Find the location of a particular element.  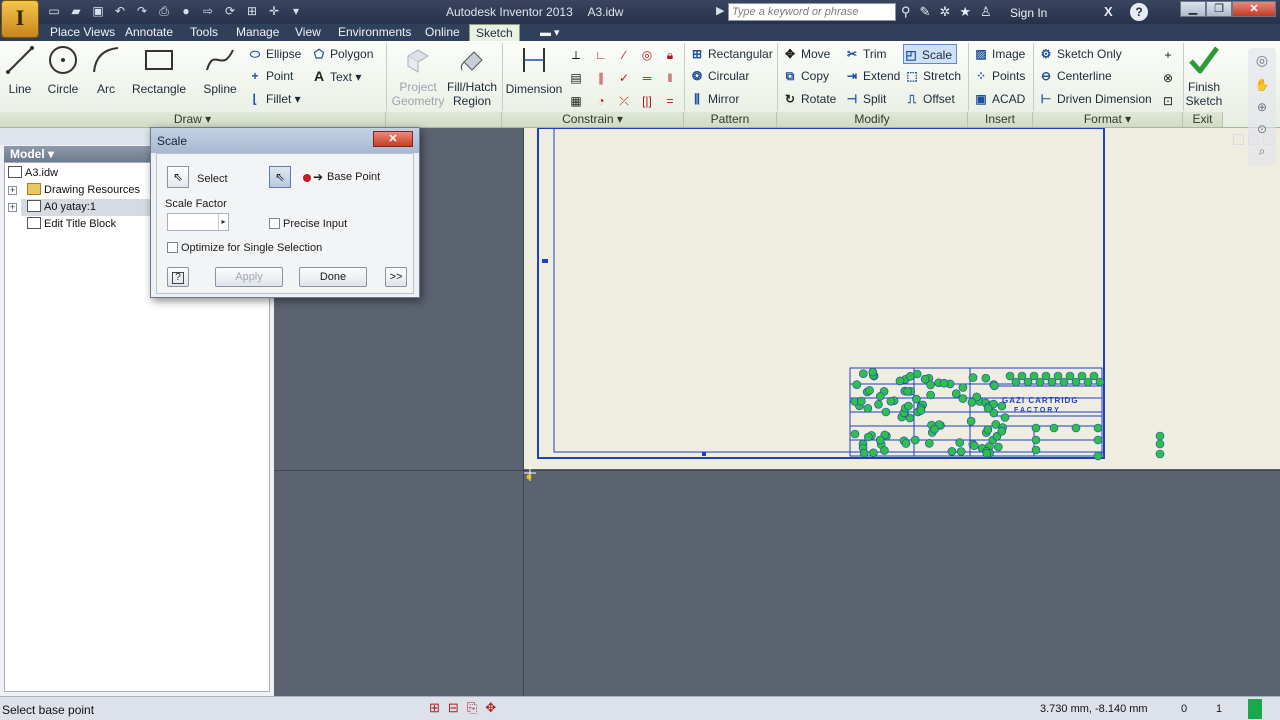

caret-right-icon: ▸ is located at coordinates (223, 222).